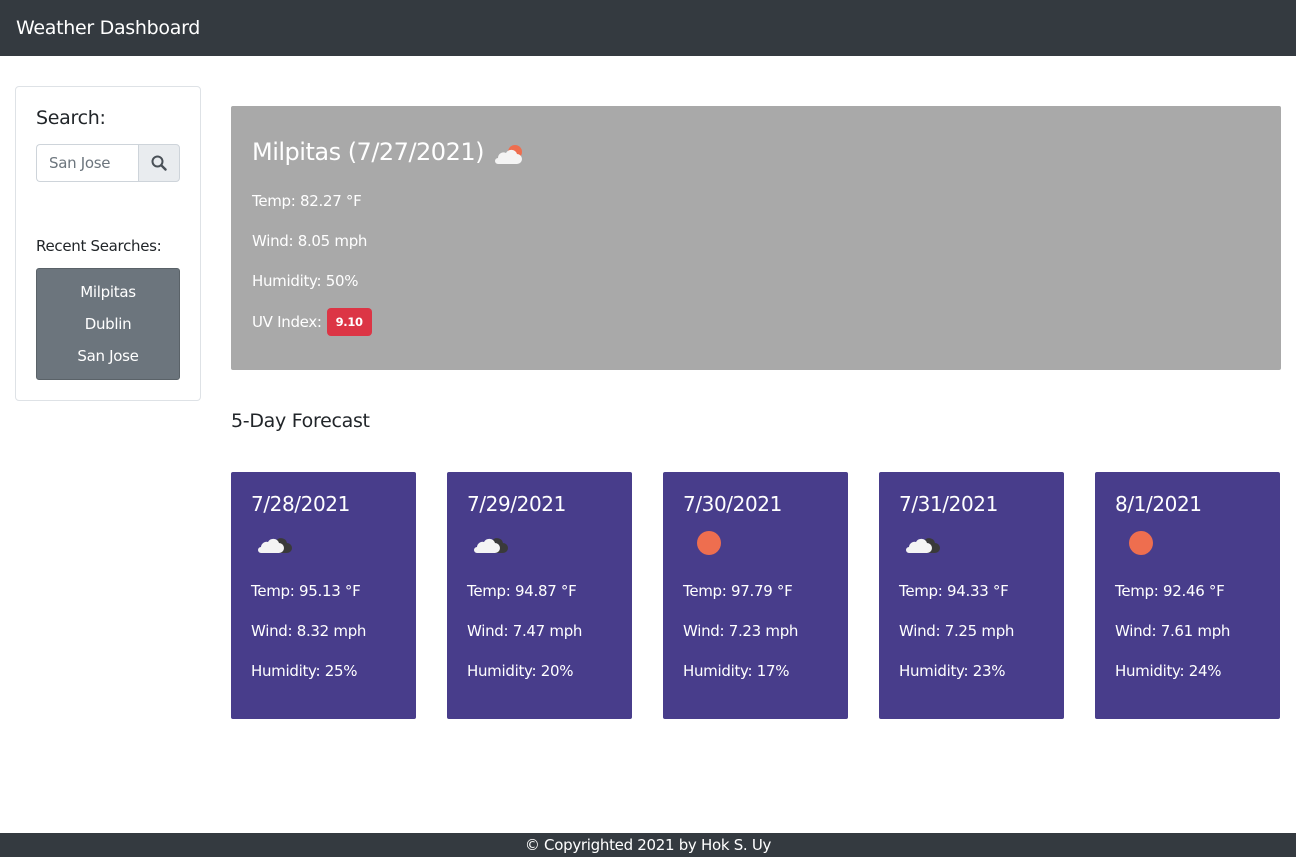 The image size is (1296, 857). I want to click on forecast-date: 8/1/2021, so click(1158, 504).